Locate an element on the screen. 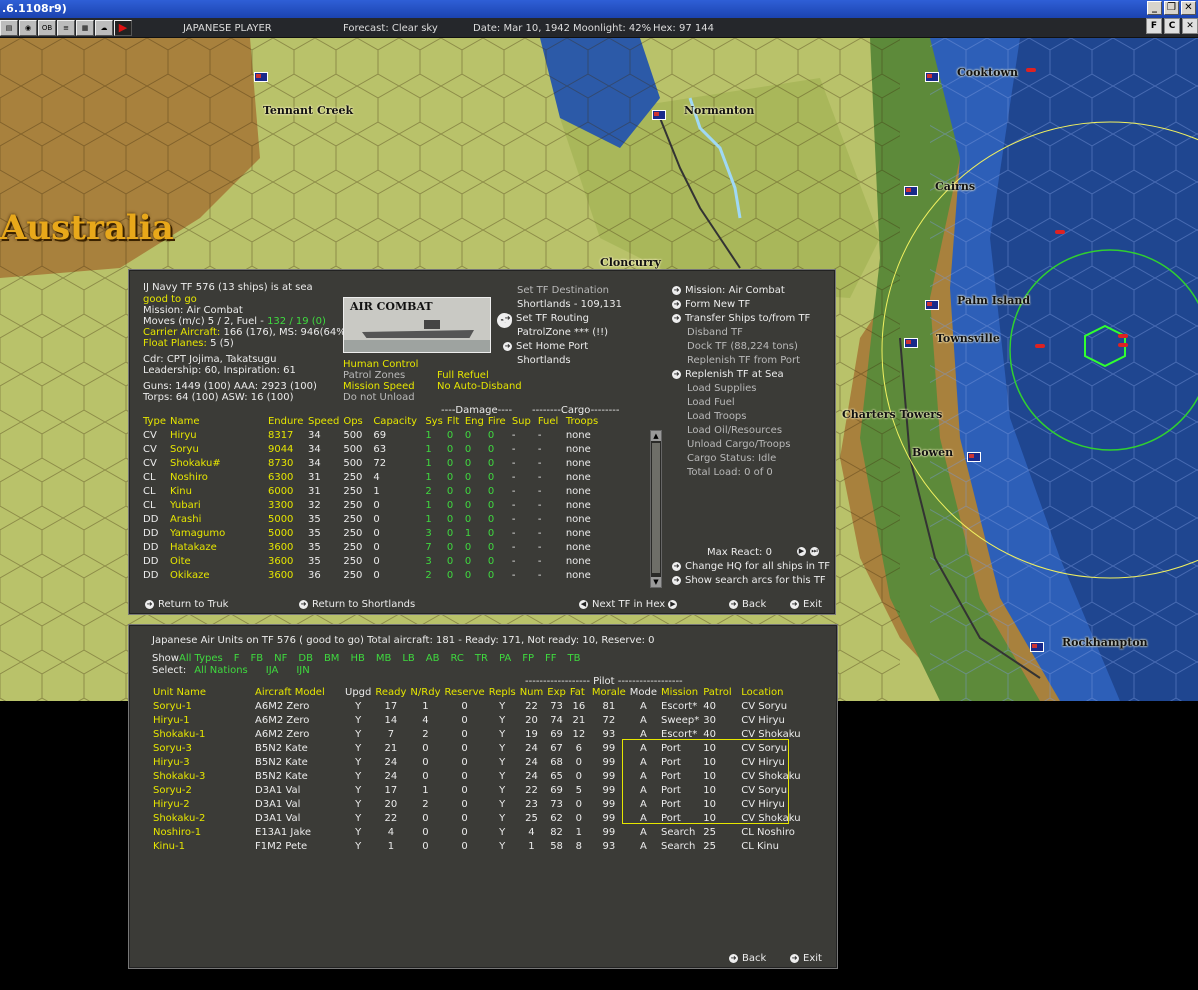 The image size is (1198, 990). type-filter-tb: TB is located at coordinates (574, 658).